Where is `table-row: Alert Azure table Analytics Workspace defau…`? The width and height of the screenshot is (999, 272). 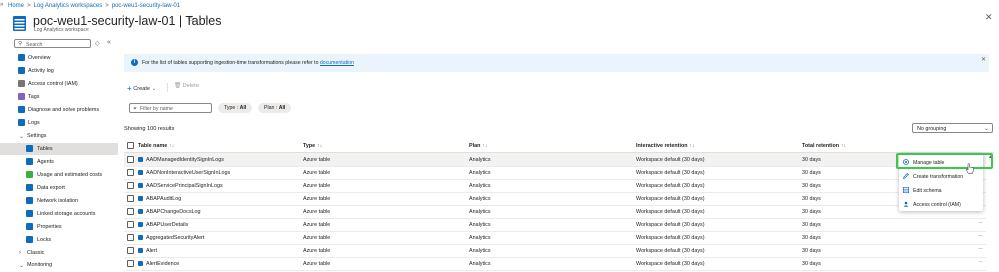 table-row: Alert Azure table Analytics Workspace defau… is located at coordinates (555, 251).